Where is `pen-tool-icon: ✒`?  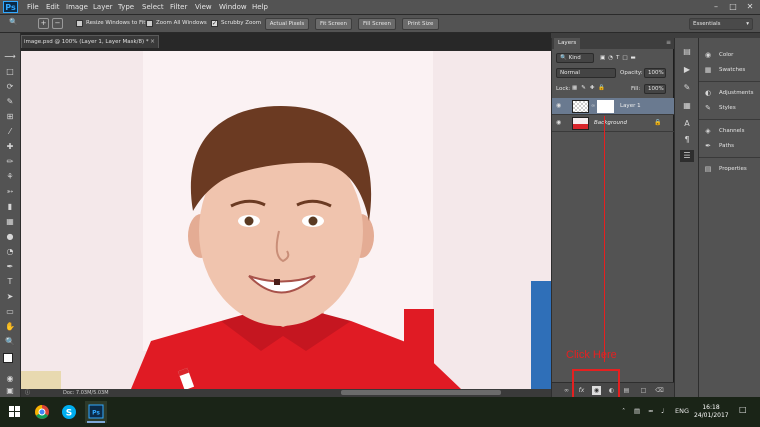 pen-tool-icon: ✒ is located at coordinates (10, 267).